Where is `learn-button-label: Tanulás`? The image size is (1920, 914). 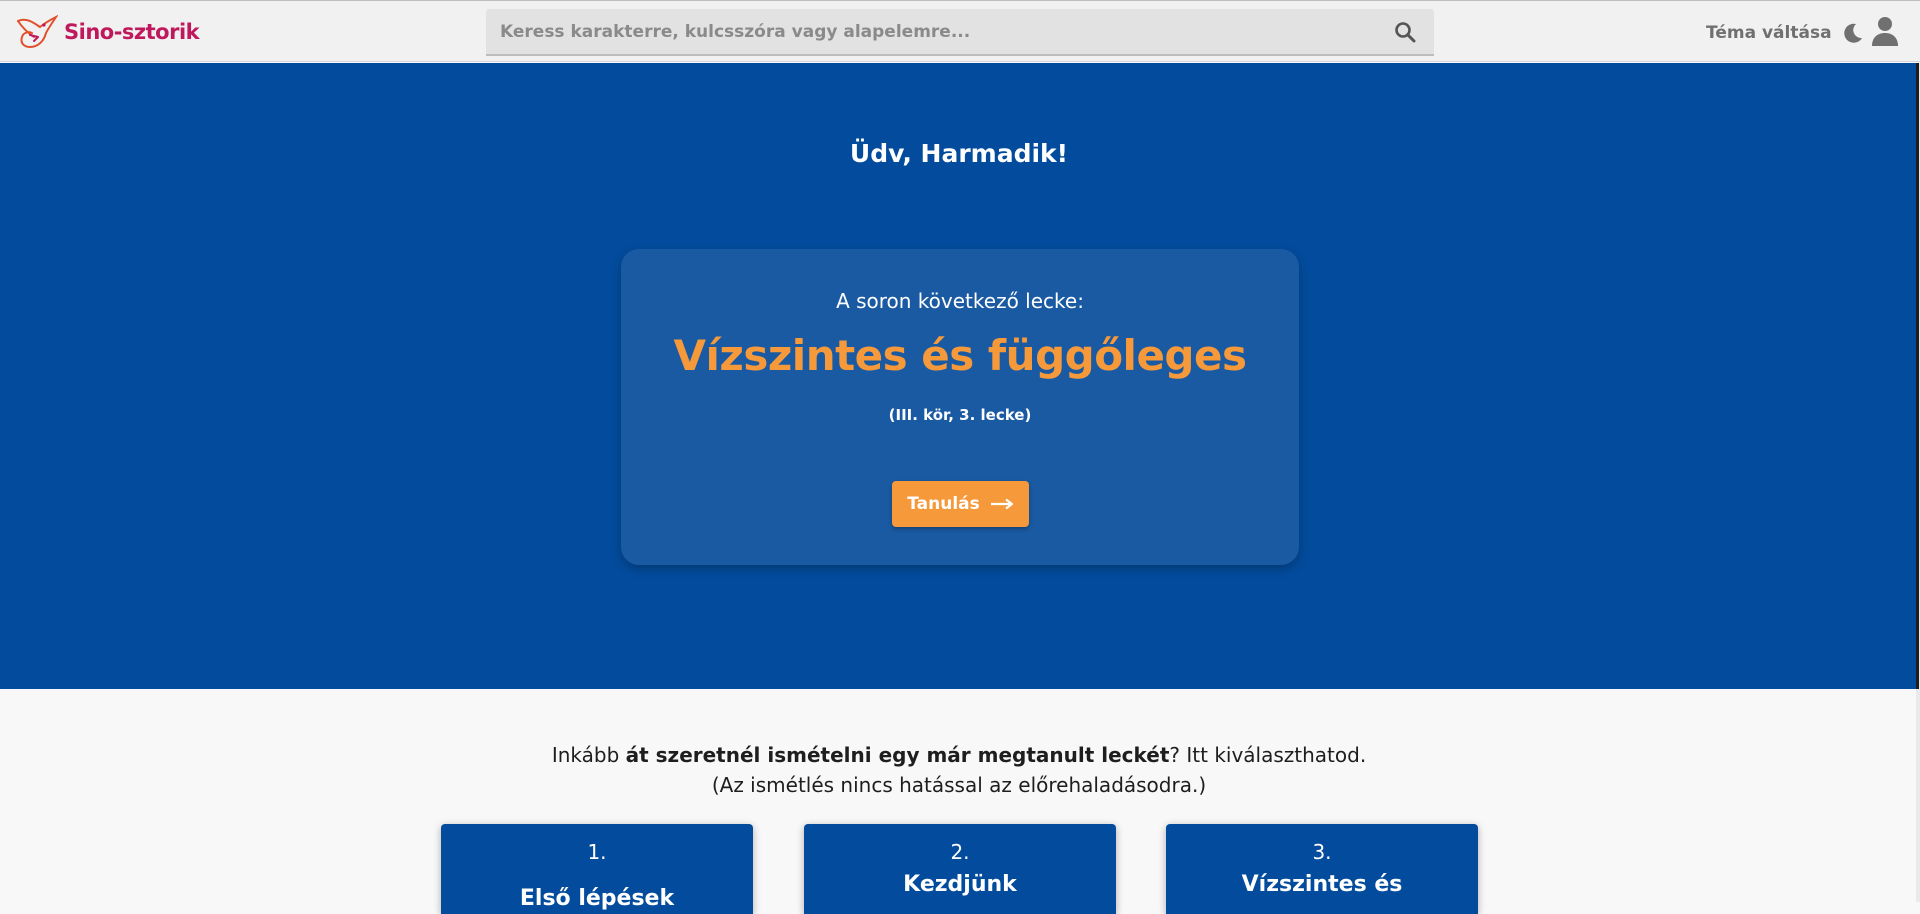 learn-button-label: Tanulás is located at coordinates (943, 504).